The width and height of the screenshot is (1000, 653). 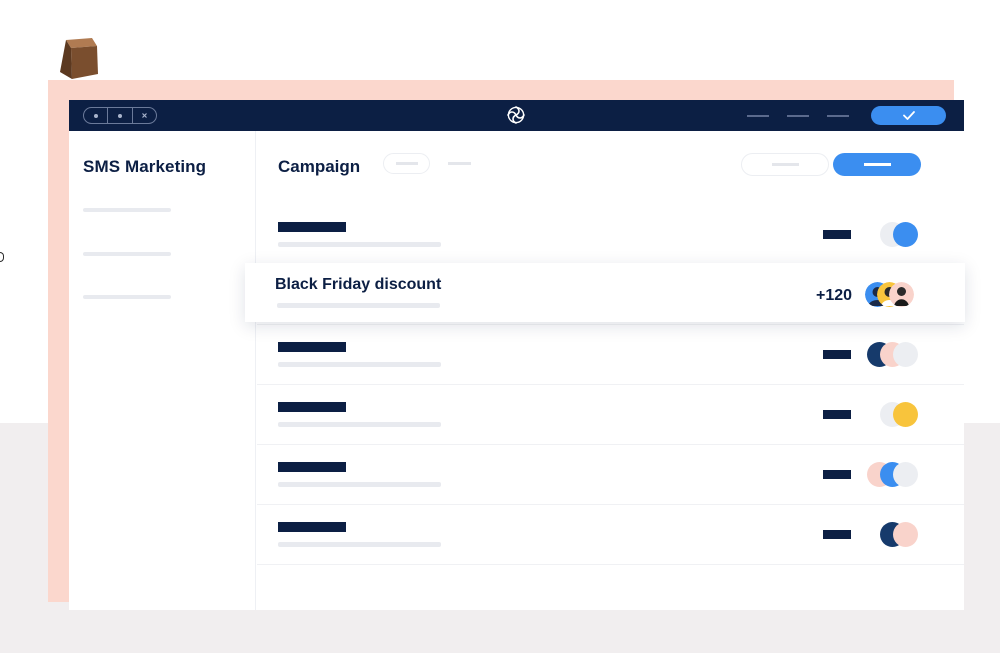 I want to click on filter-pill, so click(x=406, y=163).